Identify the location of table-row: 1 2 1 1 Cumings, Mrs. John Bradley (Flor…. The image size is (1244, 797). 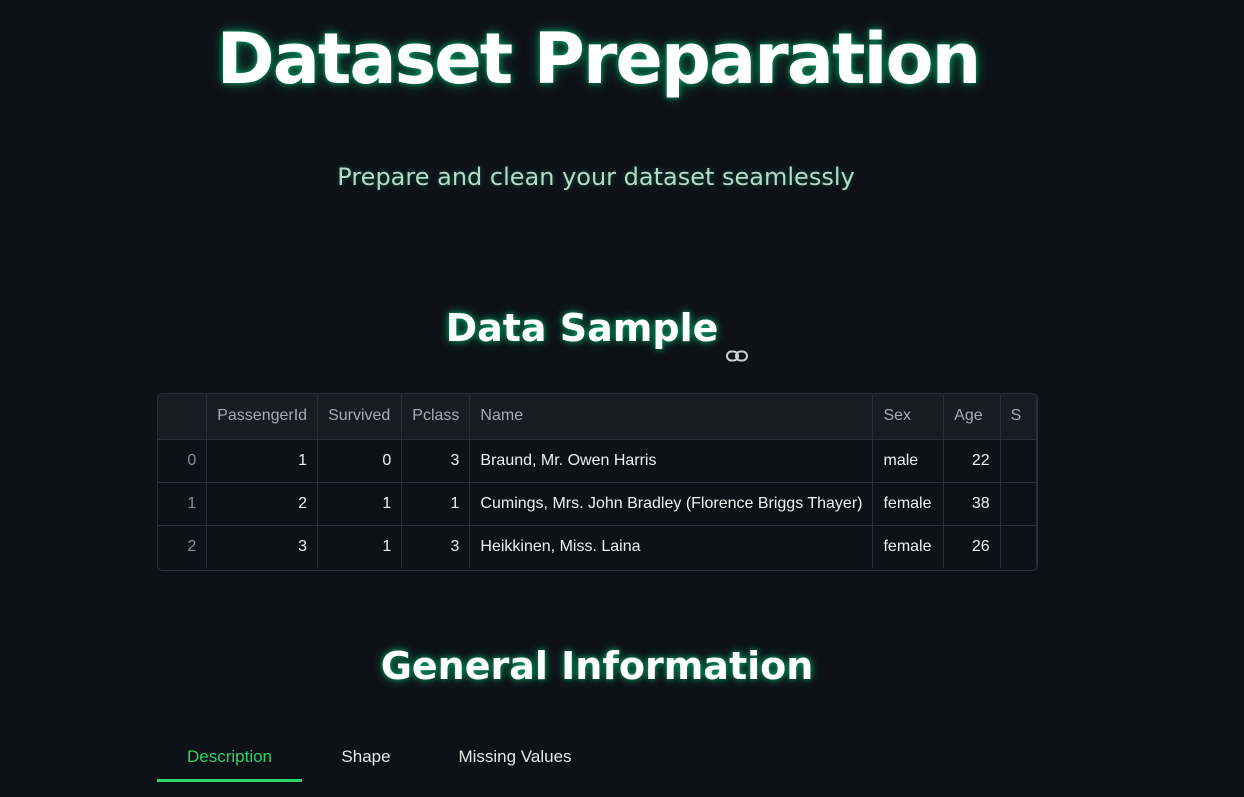
(597, 504).